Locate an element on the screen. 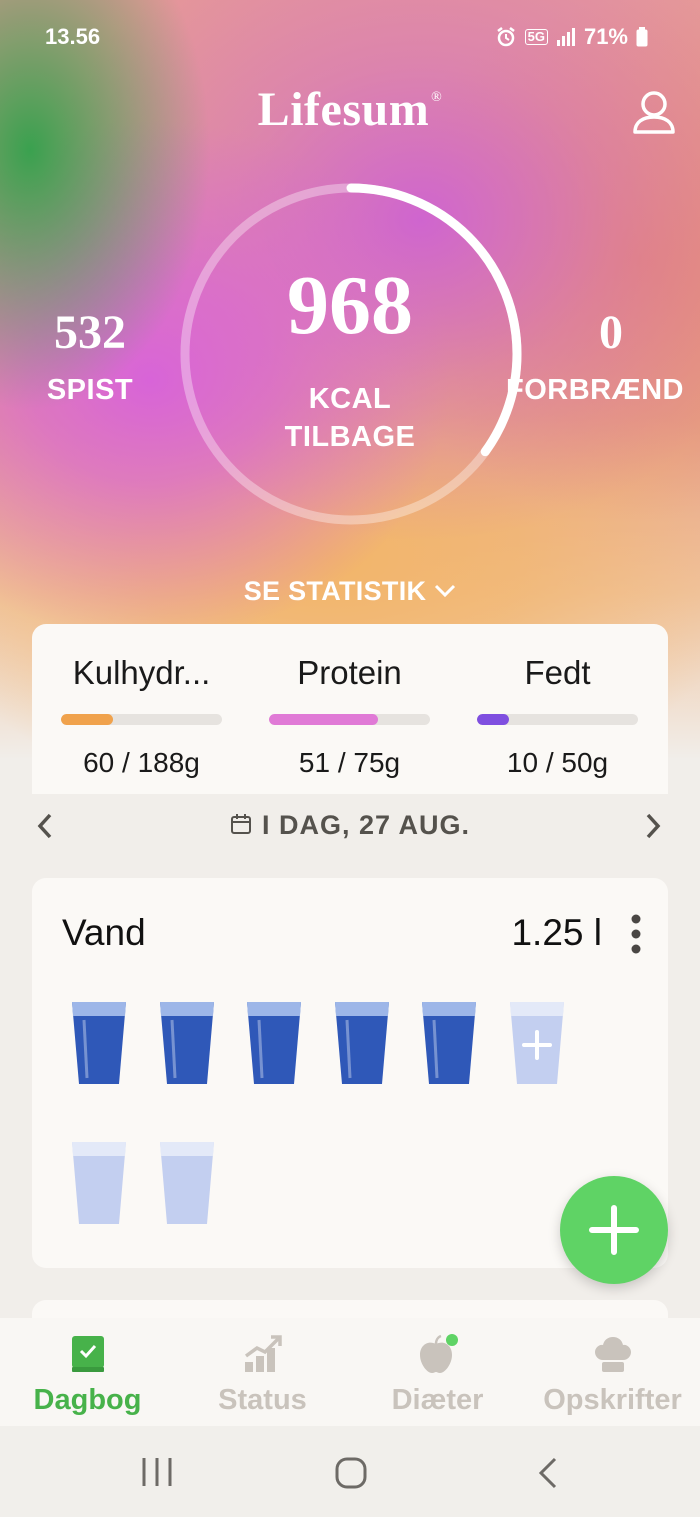 The image size is (700, 1517). nav-label: Dagbog is located at coordinates (87, 1400).